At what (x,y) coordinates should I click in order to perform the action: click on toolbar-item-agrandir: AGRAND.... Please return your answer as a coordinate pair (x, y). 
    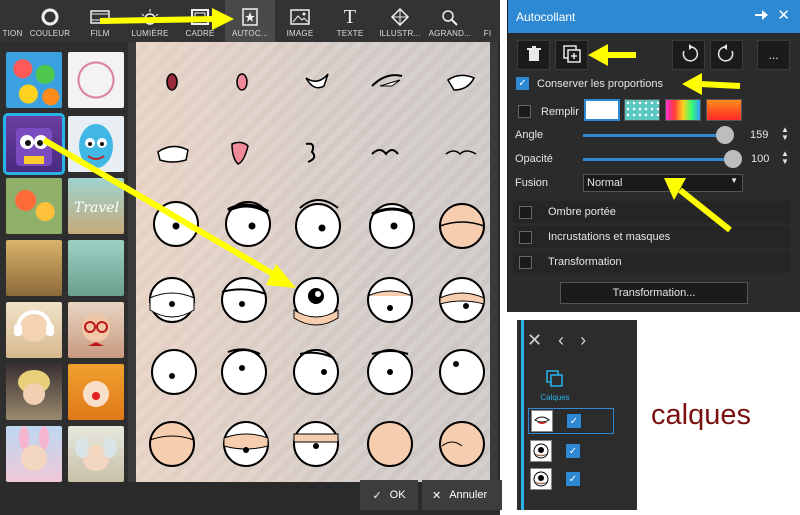
    Looking at the image, I should click on (450, 21).